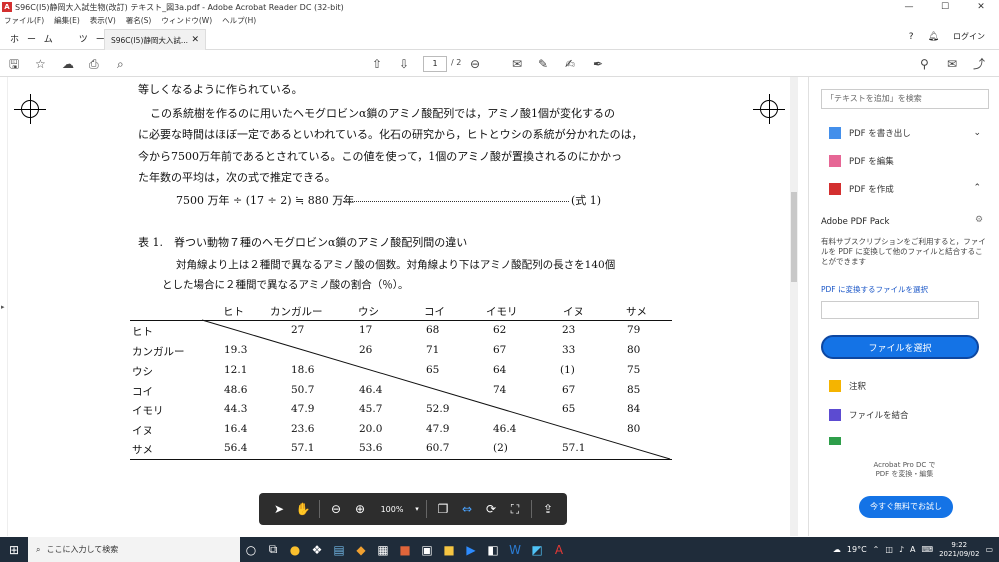 The image size is (999, 562). What do you see at coordinates (377, 64) in the screenshot?
I see `page-up-icon: ⇧` at bounding box center [377, 64].